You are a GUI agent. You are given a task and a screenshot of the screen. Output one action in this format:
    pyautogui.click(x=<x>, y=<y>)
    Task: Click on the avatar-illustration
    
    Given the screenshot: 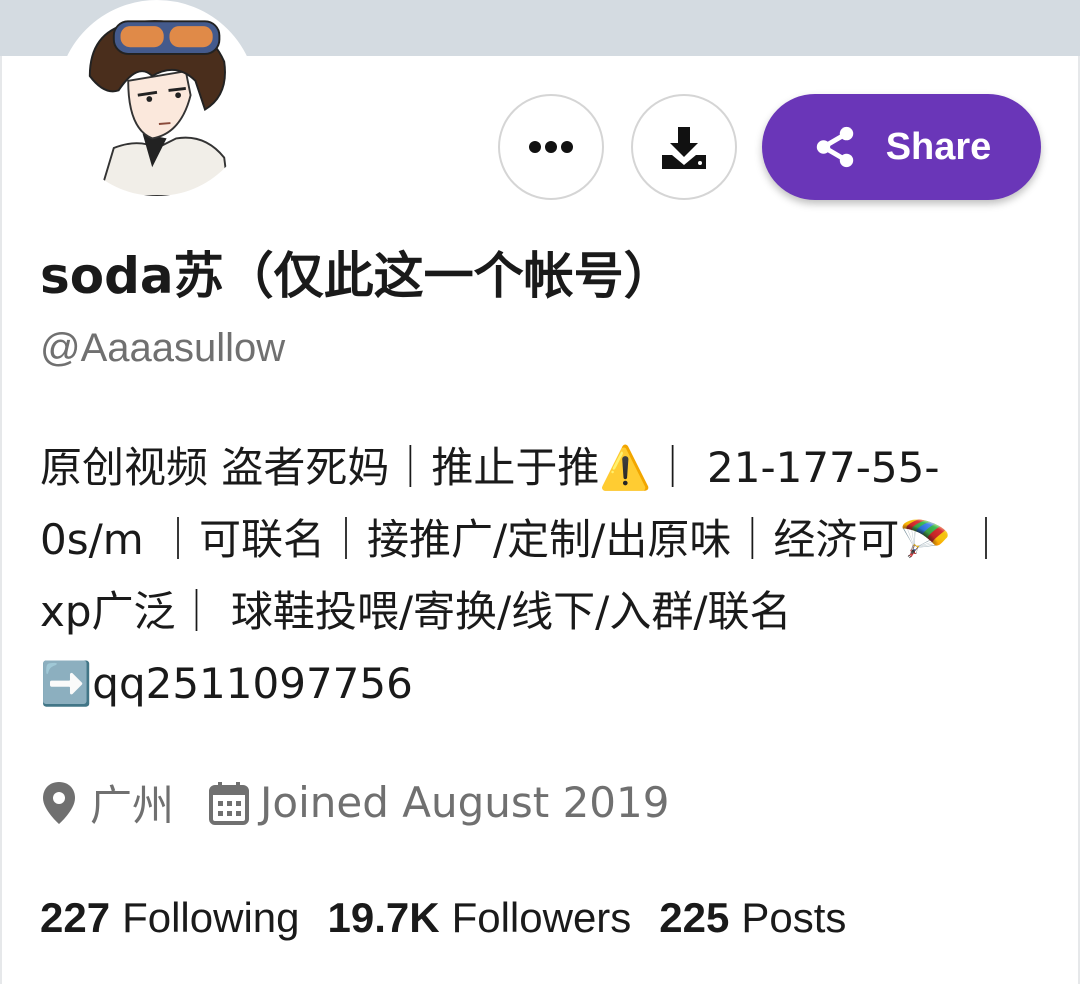 What is the action you would take?
    pyautogui.click(x=157, y=100)
    